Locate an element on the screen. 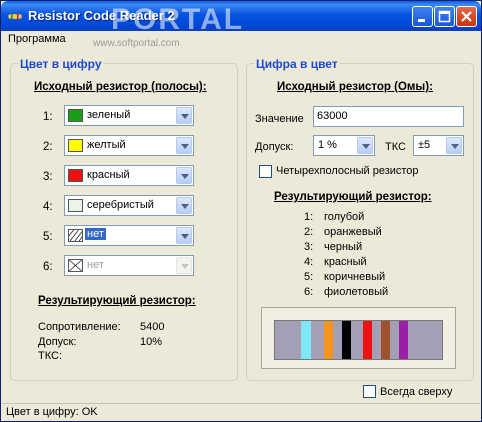  color-to-number-title: Цвет в цифру is located at coordinates (61, 64).